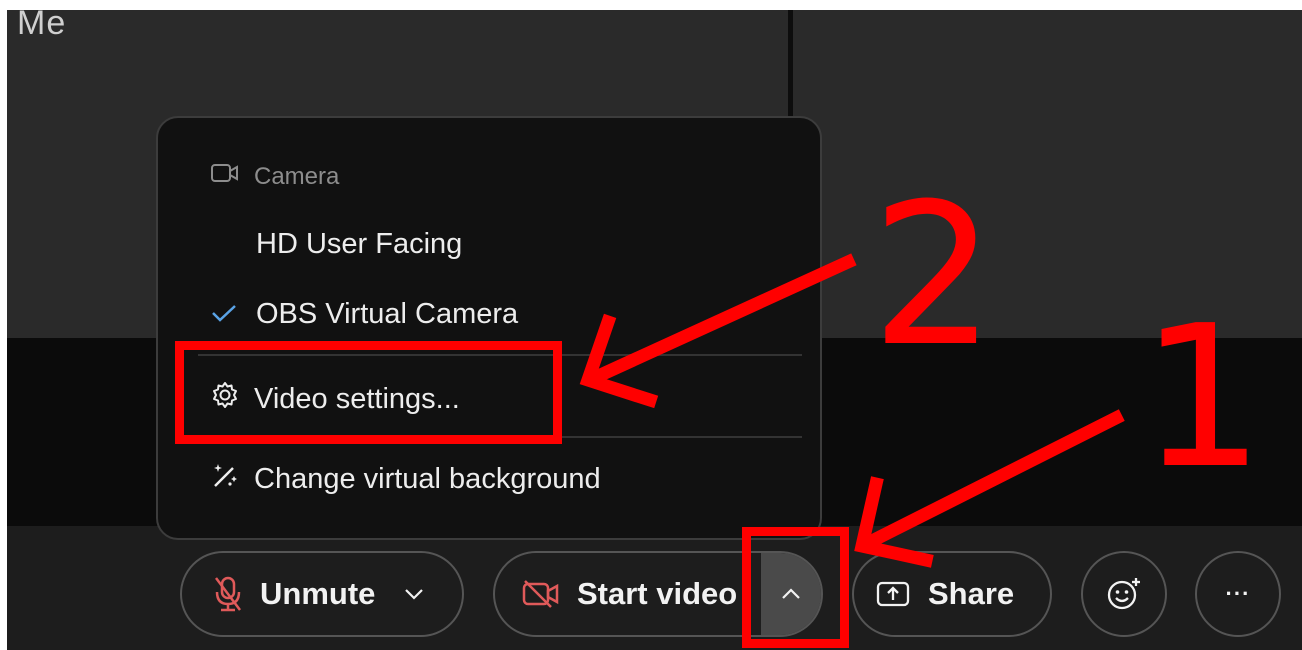 The width and height of the screenshot is (1302, 650). I want to click on arrow-to-video-settings, so click(718, 331).